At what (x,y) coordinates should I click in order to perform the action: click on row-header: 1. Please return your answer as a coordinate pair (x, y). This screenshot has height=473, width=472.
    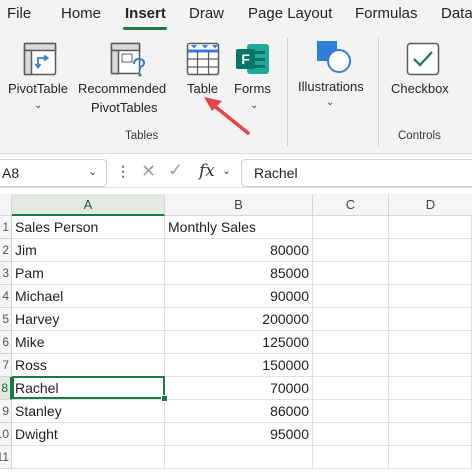
    Looking at the image, I should click on (6, 227).